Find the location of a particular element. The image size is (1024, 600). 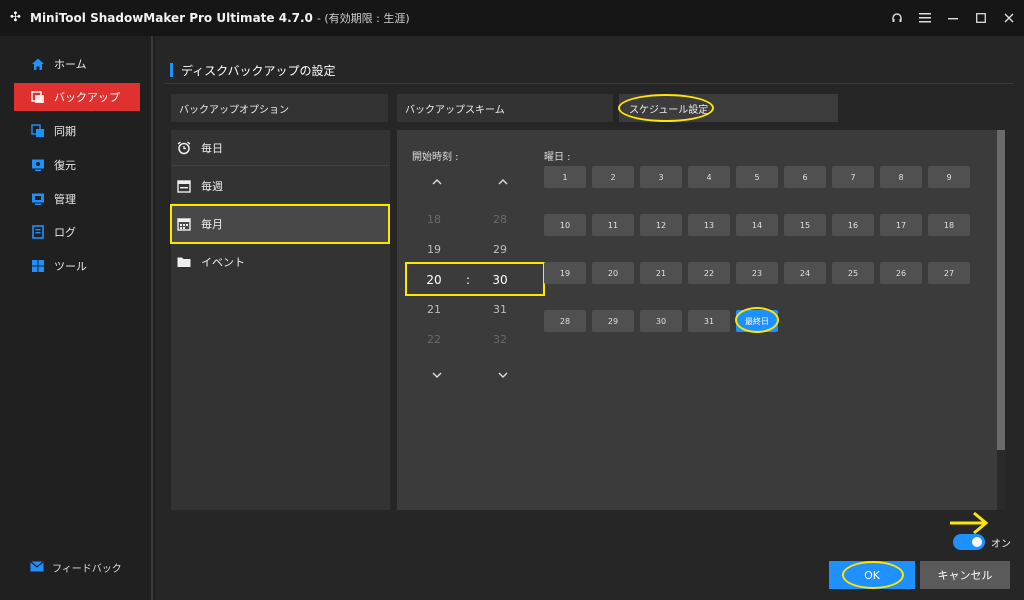

hour-up-chevron-icon is located at coordinates (437, 182).